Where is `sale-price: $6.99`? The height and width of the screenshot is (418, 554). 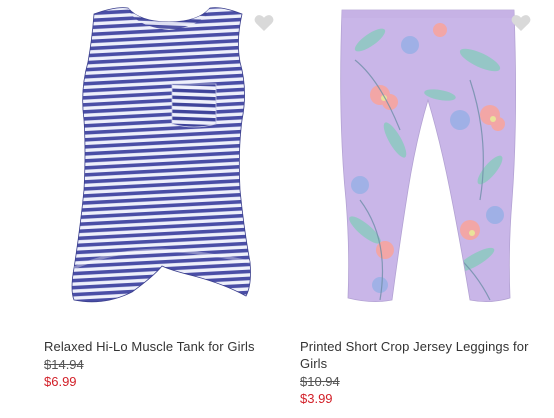
sale-price: $6.99 is located at coordinates (60, 381).